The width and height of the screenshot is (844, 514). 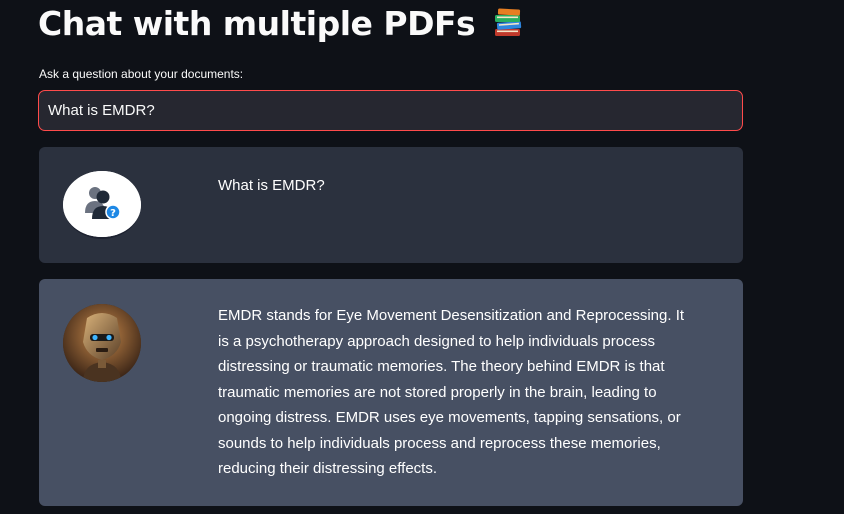 I want to click on question-label: Ask a question about your documents:, so click(x=141, y=74).